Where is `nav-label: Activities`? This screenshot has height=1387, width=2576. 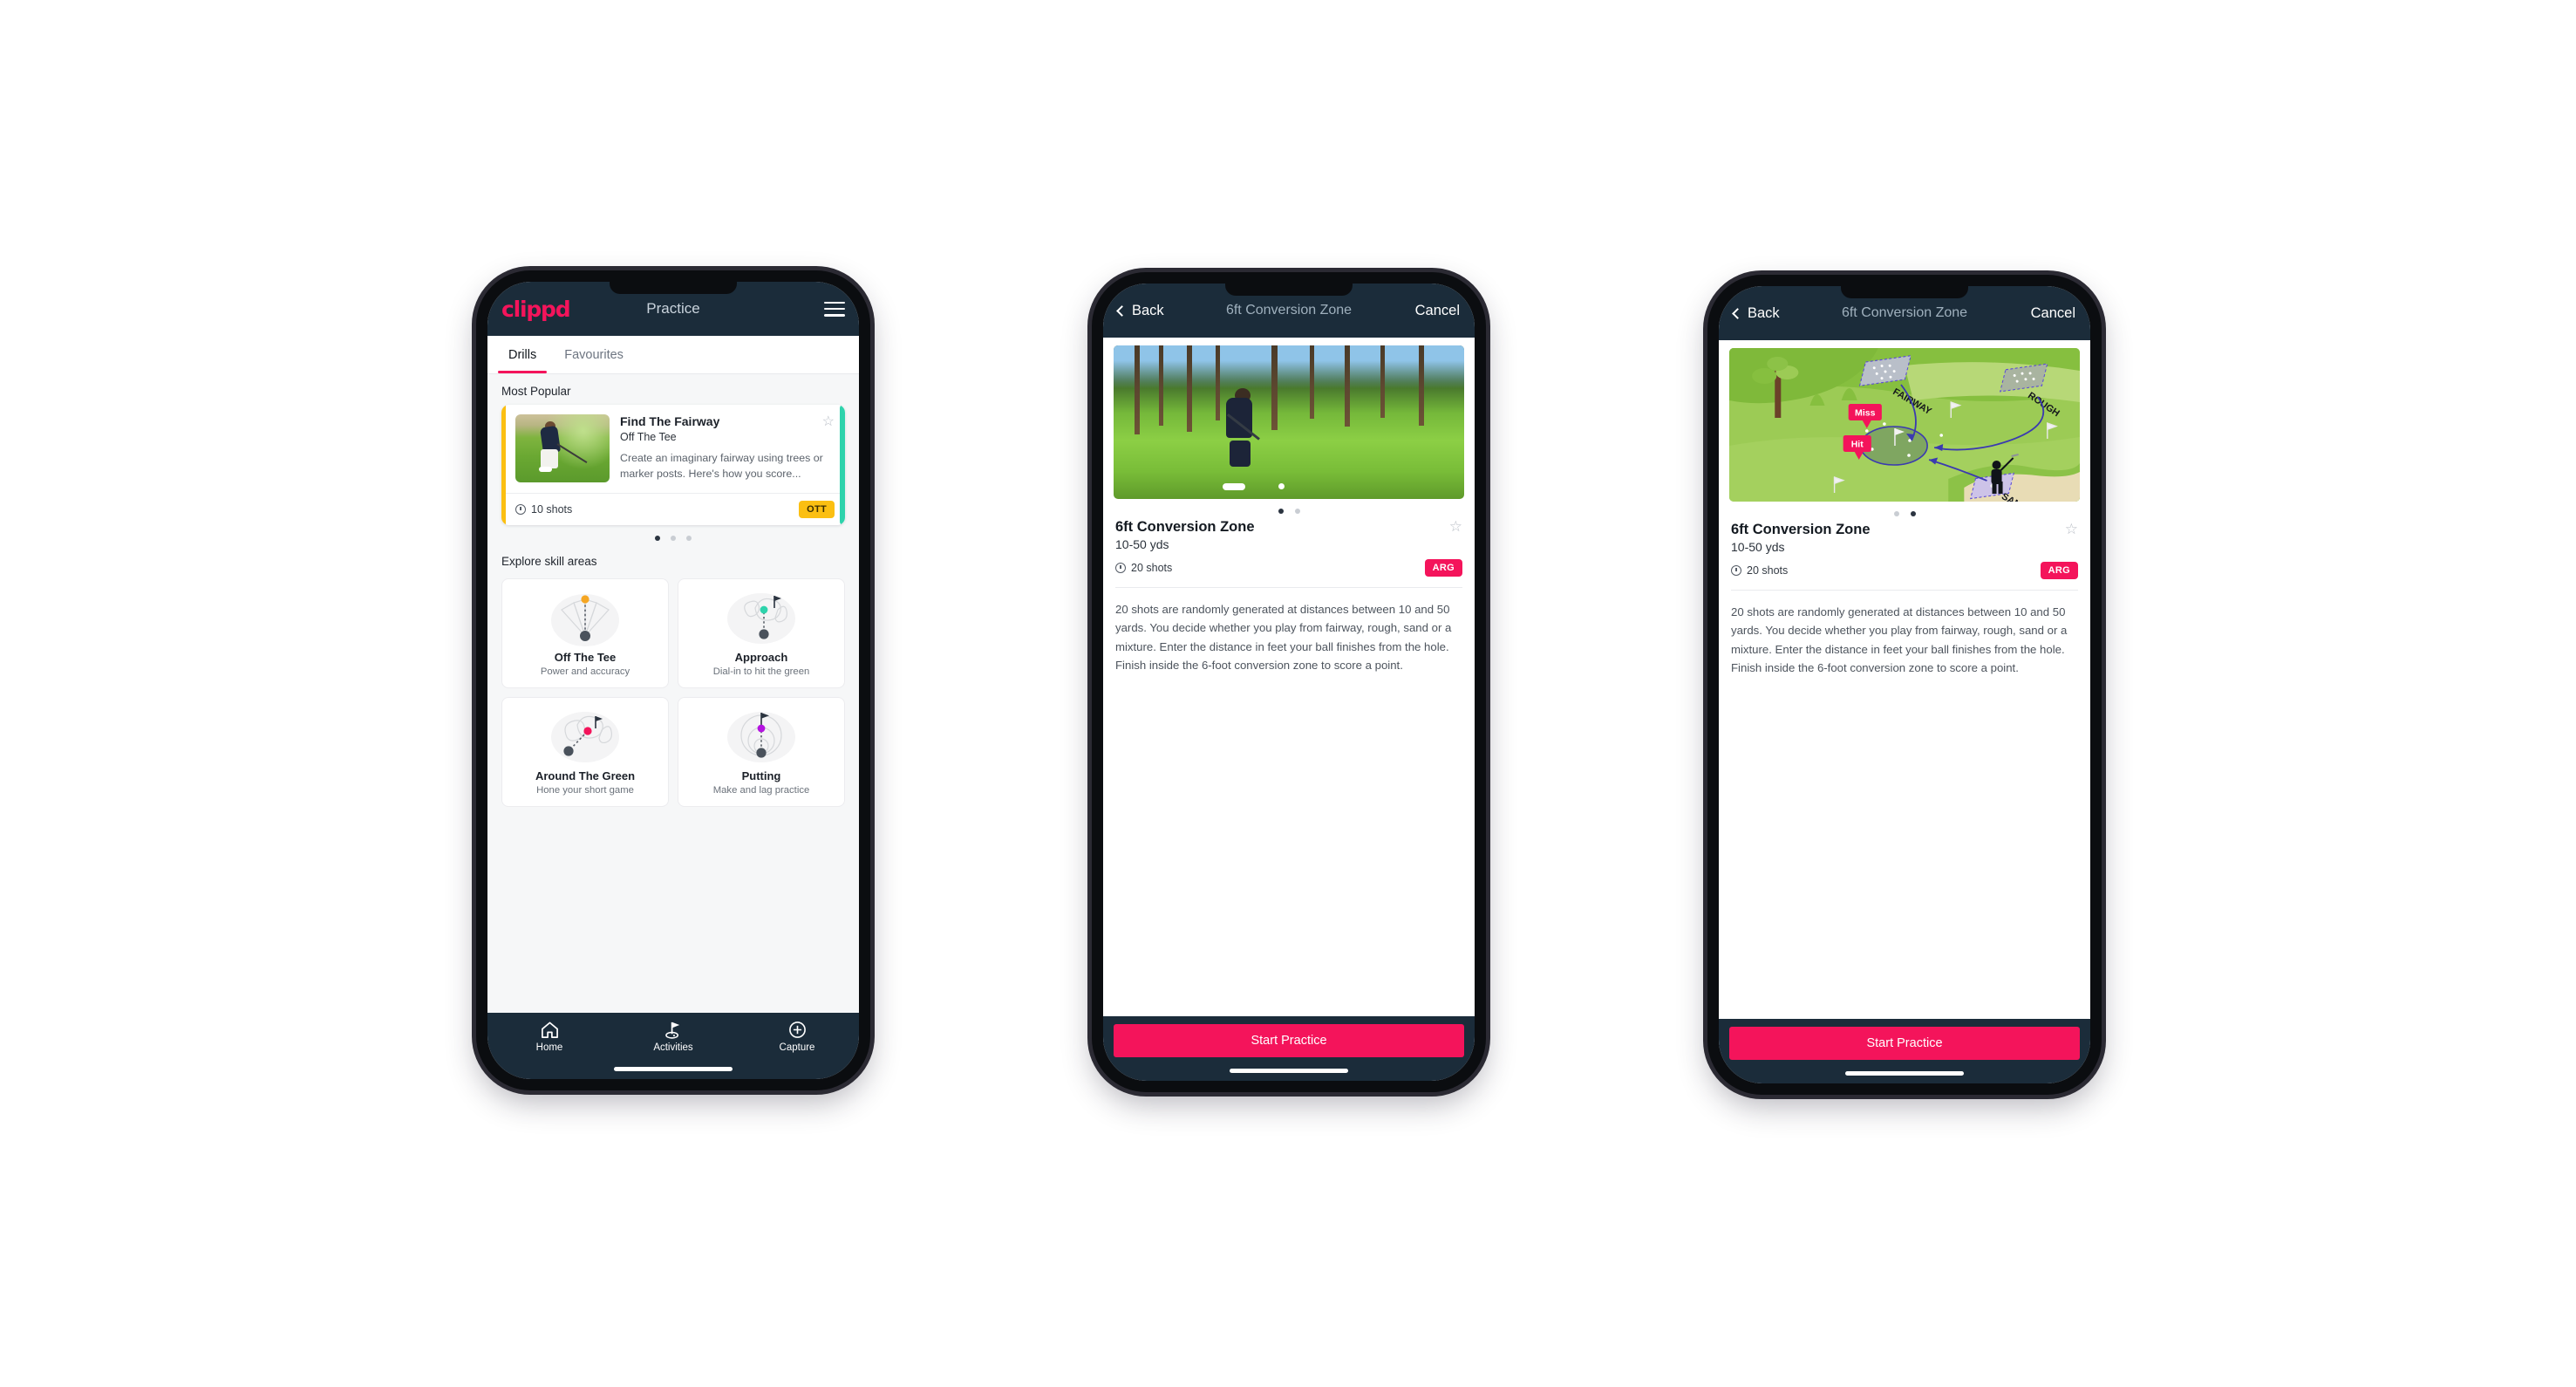
nav-label: Activities is located at coordinates (673, 1047).